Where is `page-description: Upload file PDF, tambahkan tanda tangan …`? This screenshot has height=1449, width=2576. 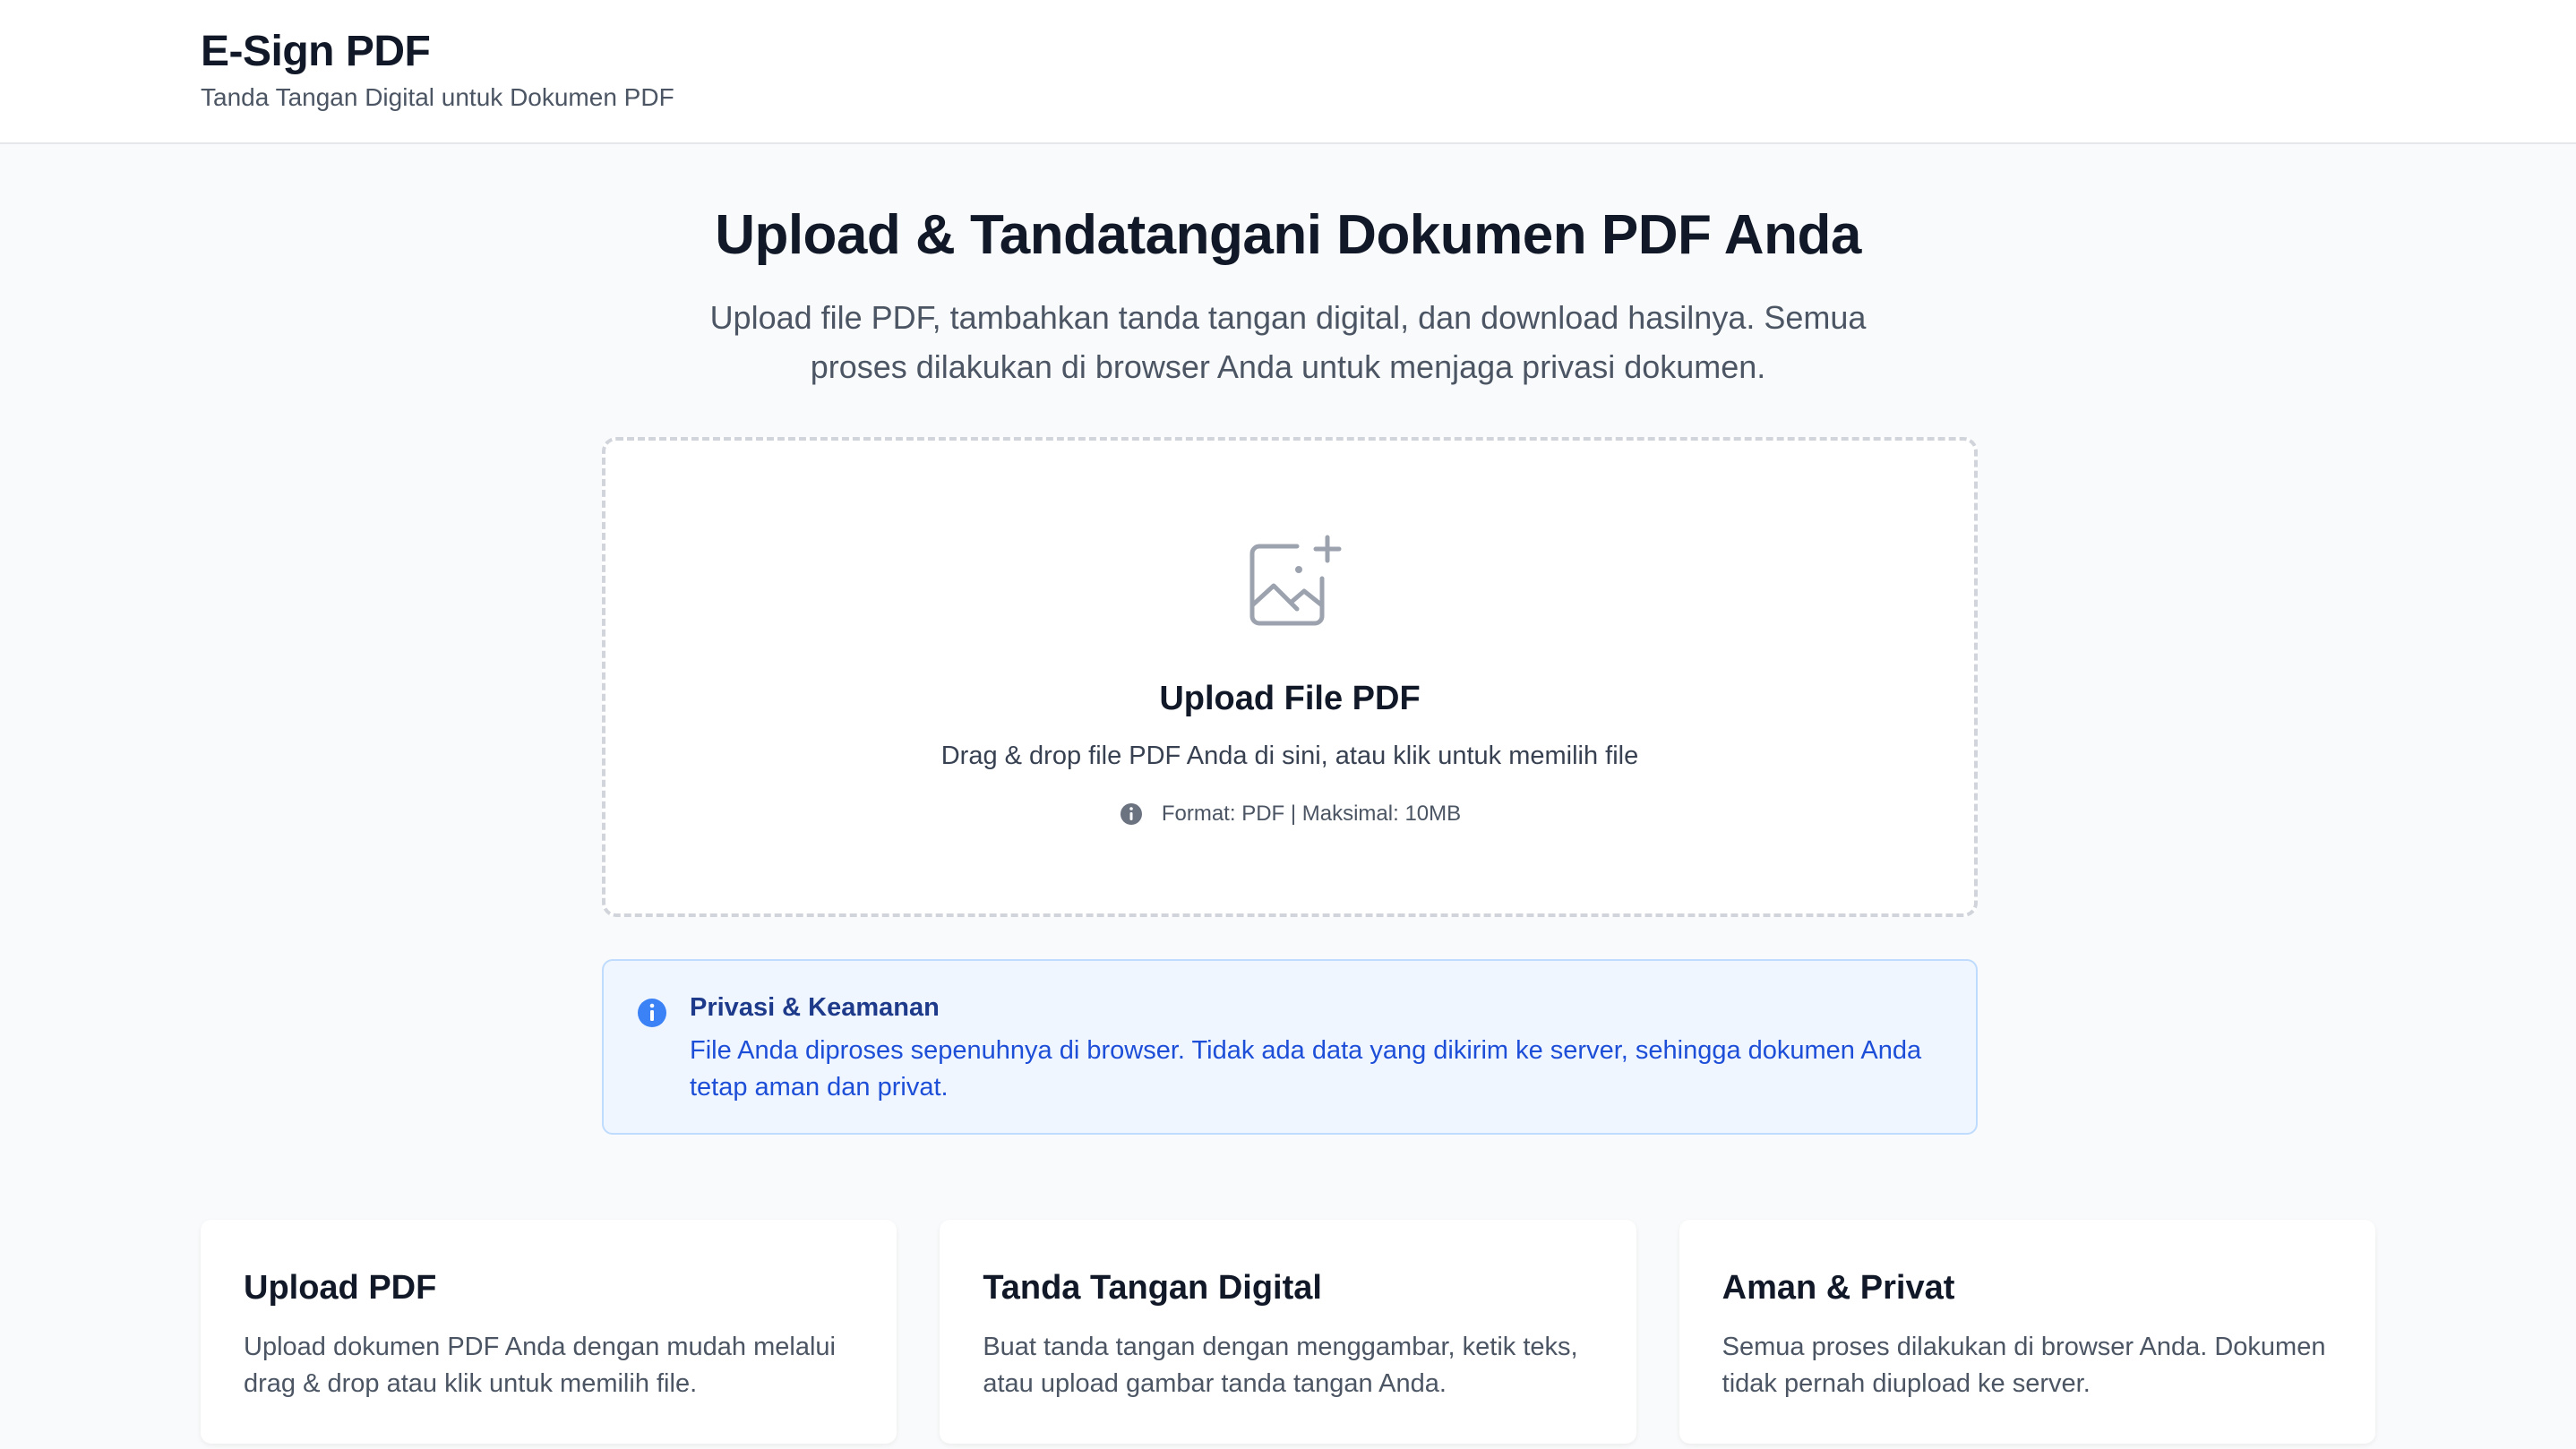 page-description: Upload file PDF, tambahkan tanda tangan … is located at coordinates (1288, 342).